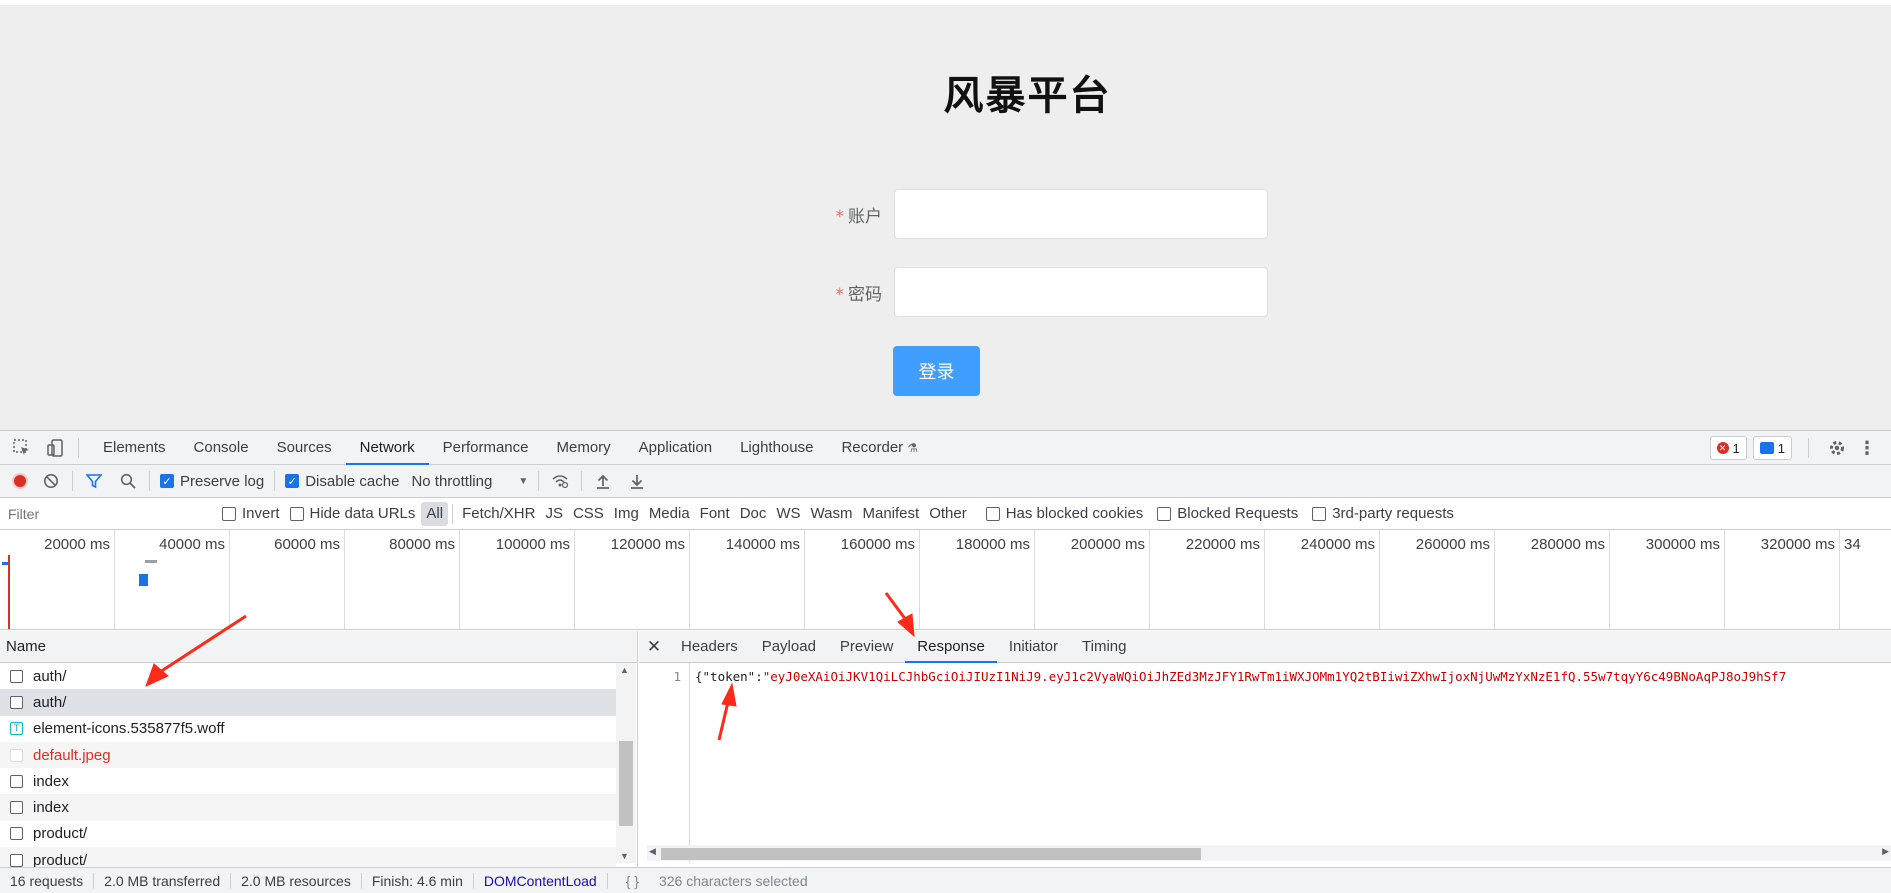 Image resolution: width=1891 pixels, height=893 pixels. Describe the element at coordinates (1081, 214) in the screenshot. I see `account-input` at that location.